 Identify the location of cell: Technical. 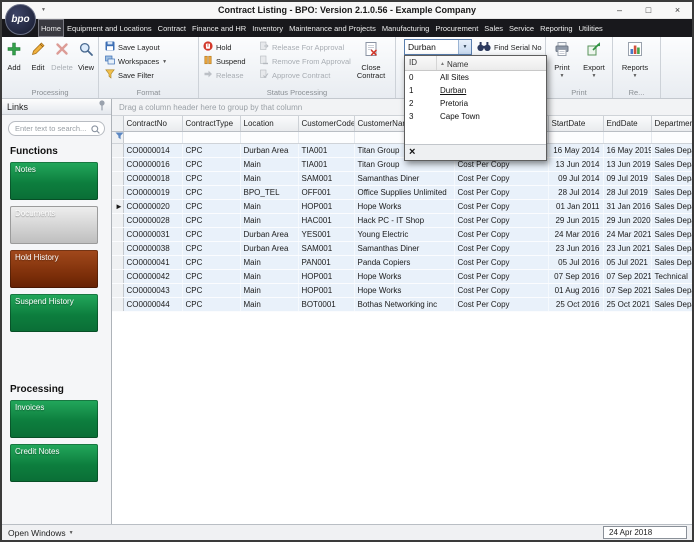
(671, 276).